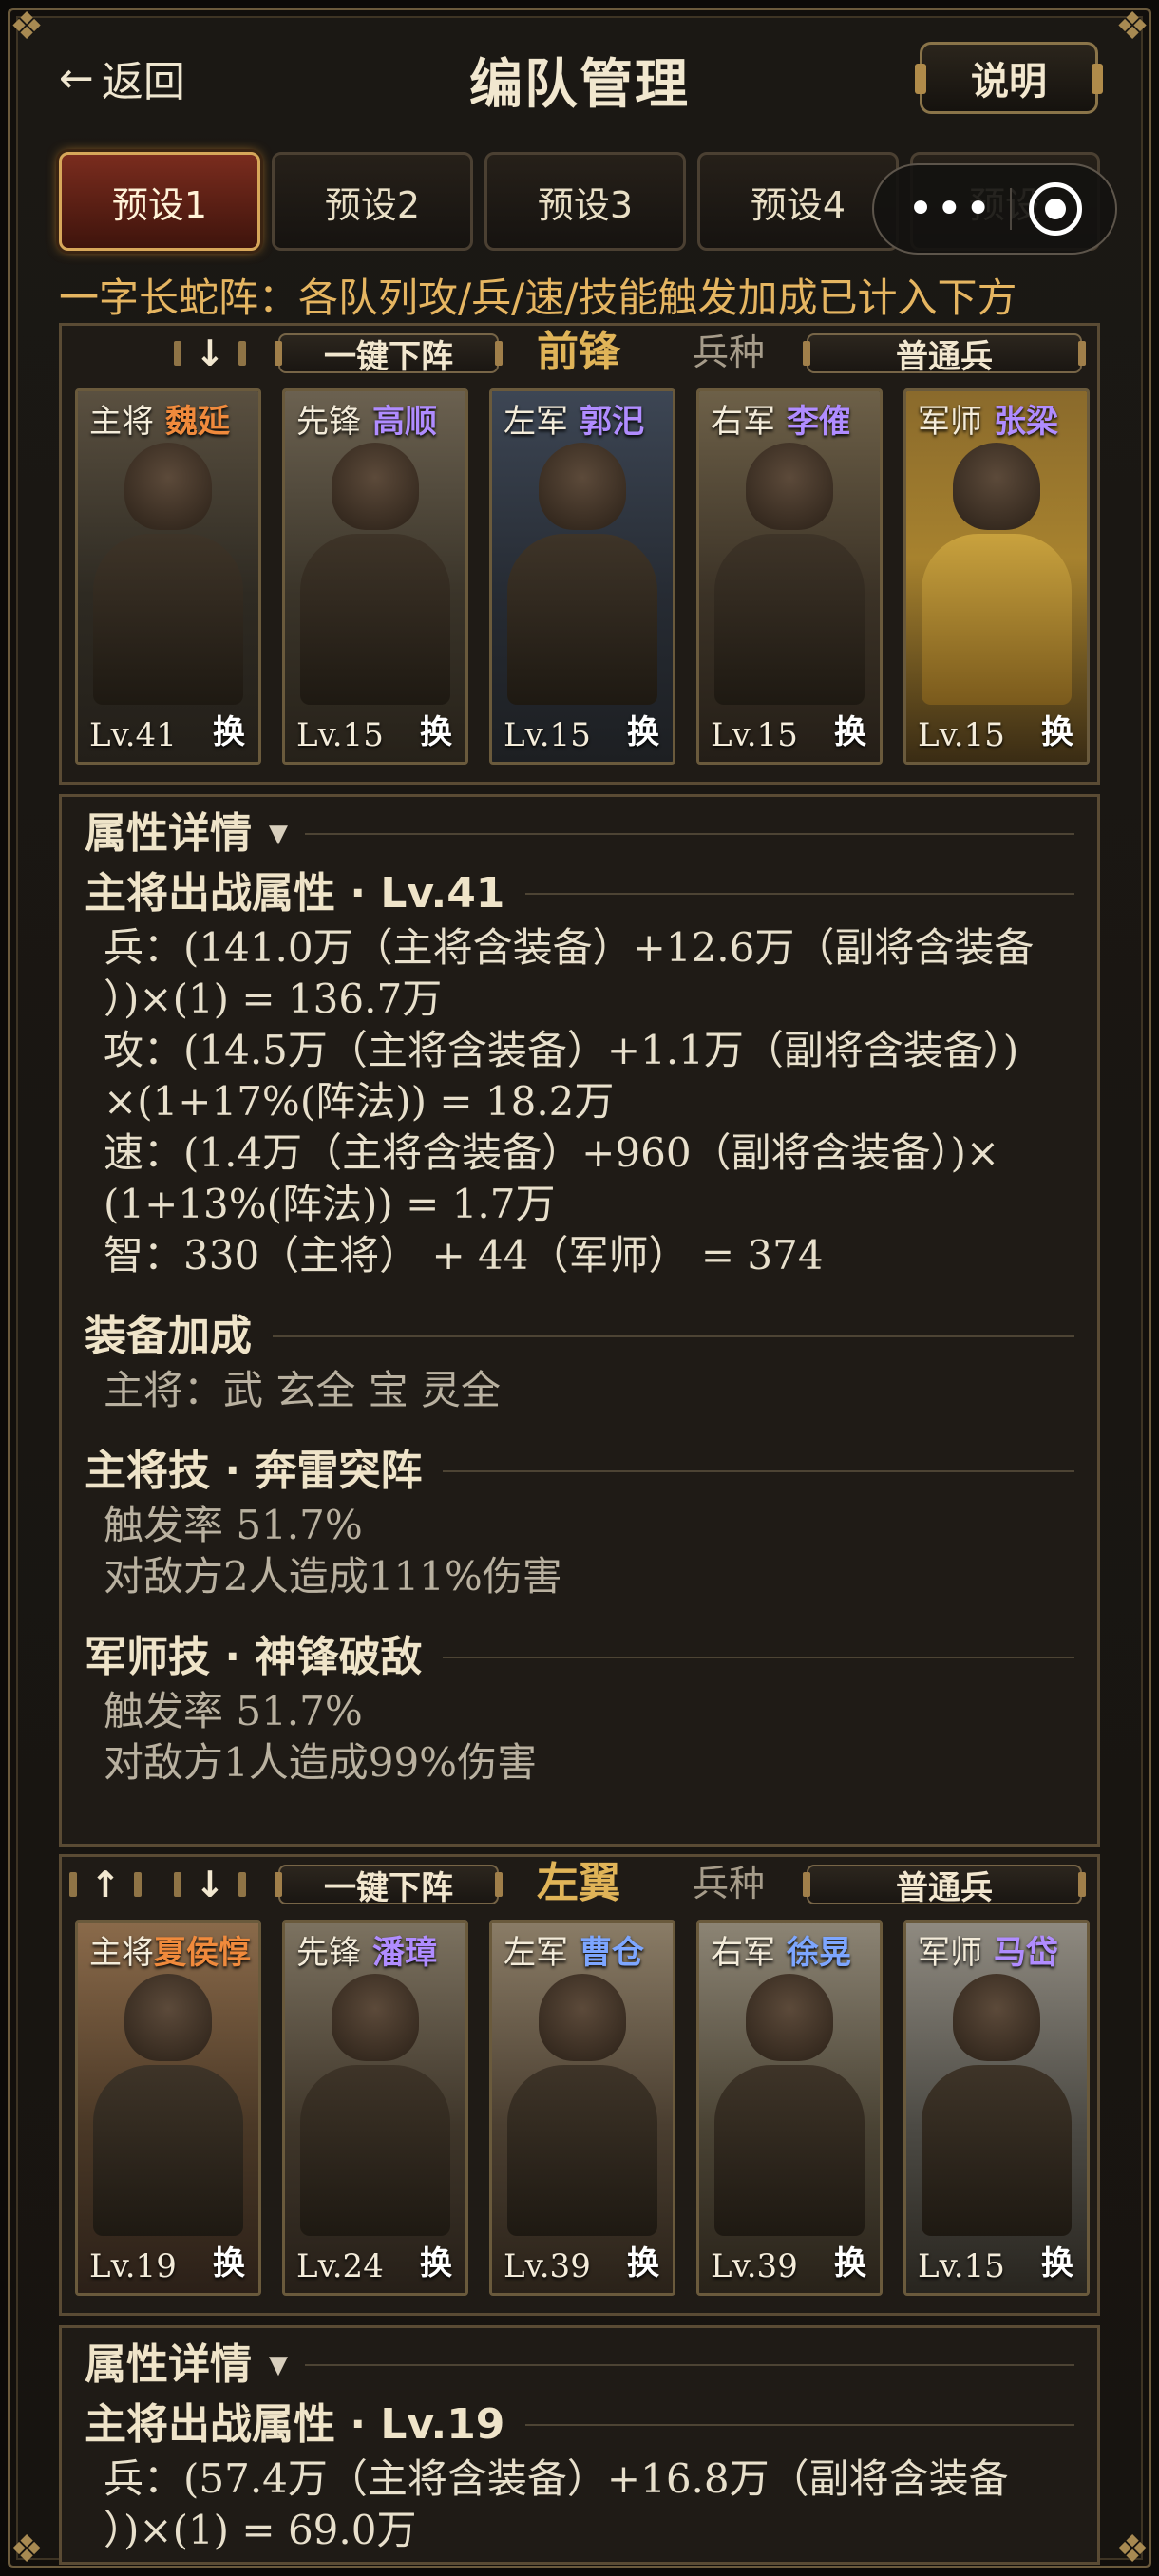 The height and width of the screenshot is (2576, 1159). What do you see at coordinates (168, 2364) in the screenshot?
I see `details-title: 属性详情` at bounding box center [168, 2364].